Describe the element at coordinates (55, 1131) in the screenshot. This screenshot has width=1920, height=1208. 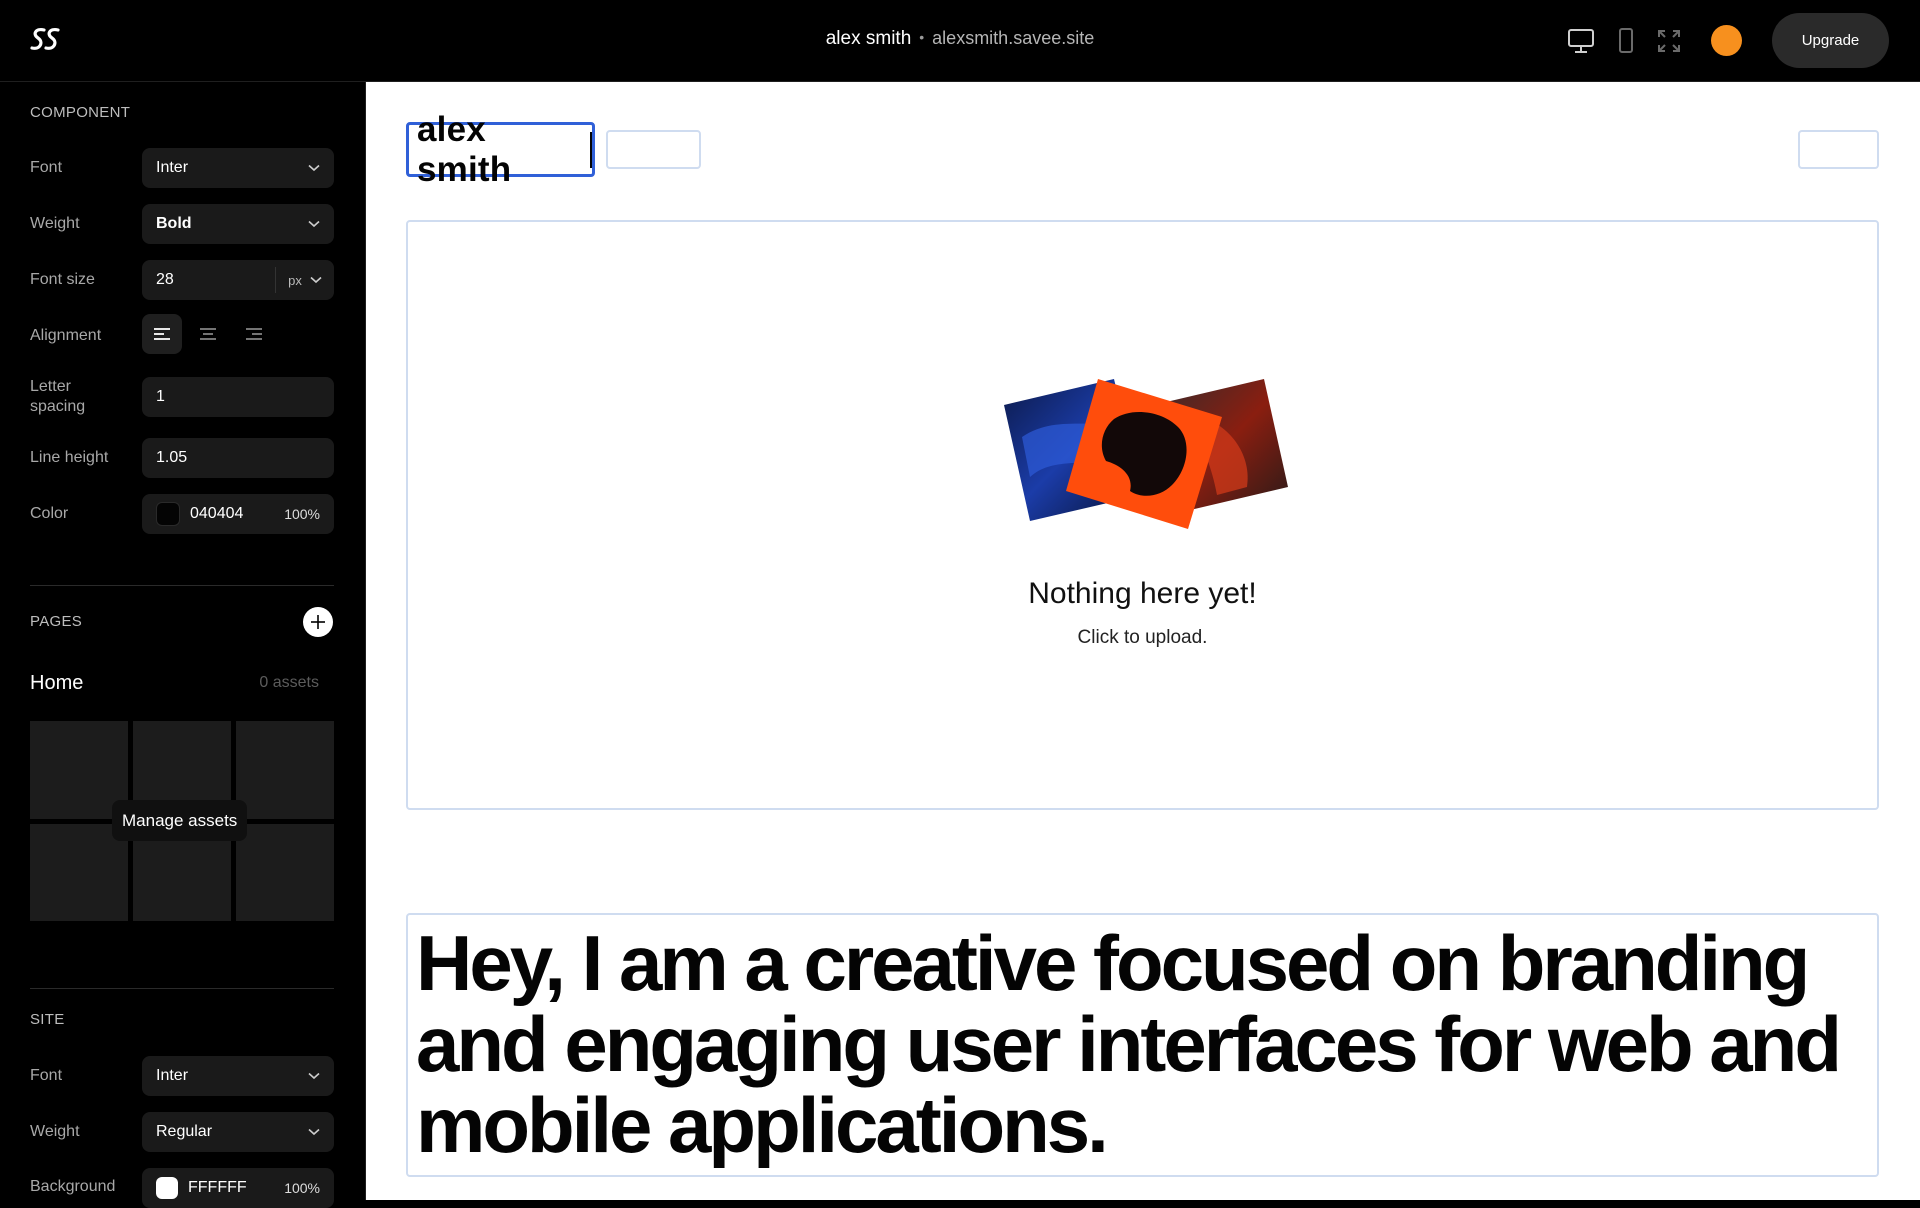
I see `site-weight-label: Weight` at that location.